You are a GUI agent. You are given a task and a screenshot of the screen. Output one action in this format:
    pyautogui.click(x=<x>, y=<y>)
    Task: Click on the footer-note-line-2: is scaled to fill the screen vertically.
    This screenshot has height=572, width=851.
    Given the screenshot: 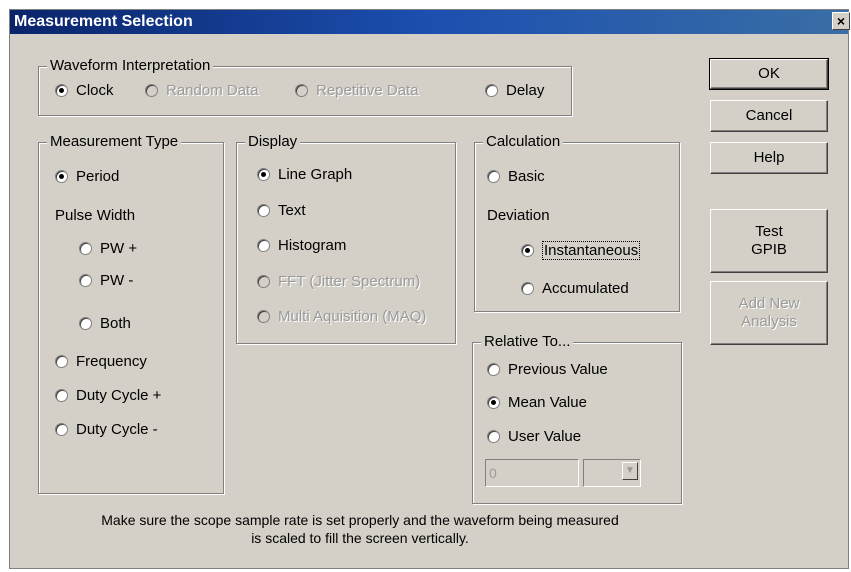 What is the action you would take?
    pyautogui.click(x=360, y=538)
    